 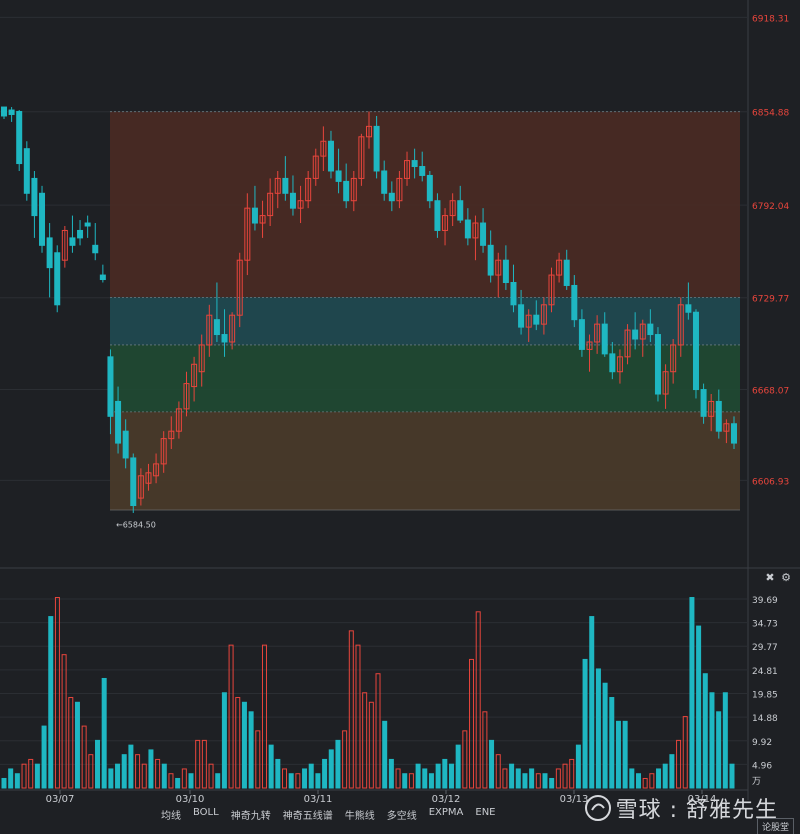 I want to click on gear-icon: ⚙, so click(x=786, y=578).